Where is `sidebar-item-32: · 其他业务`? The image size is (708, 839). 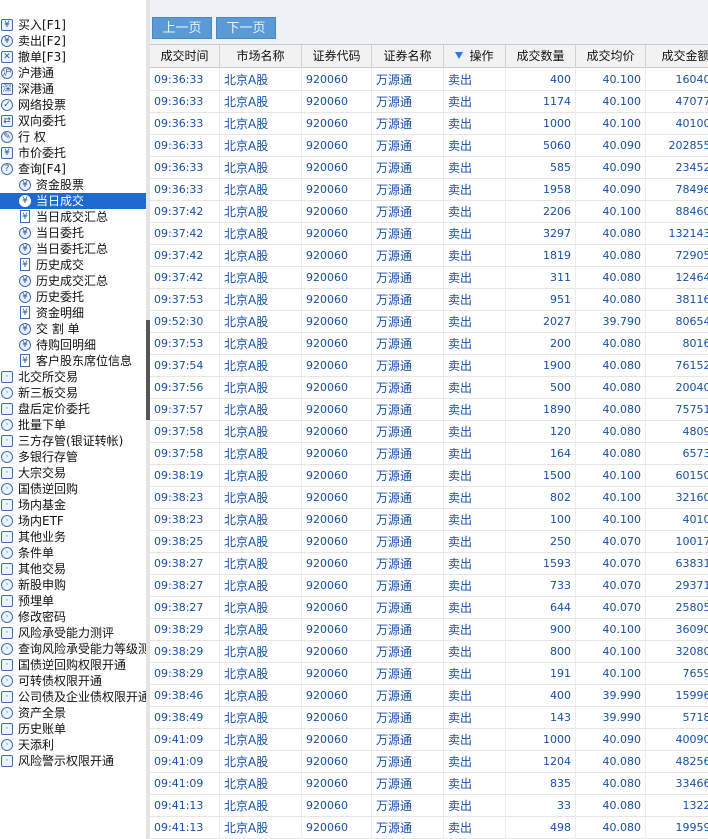 sidebar-item-32: · 其他业务 is located at coordinates (73, 537).